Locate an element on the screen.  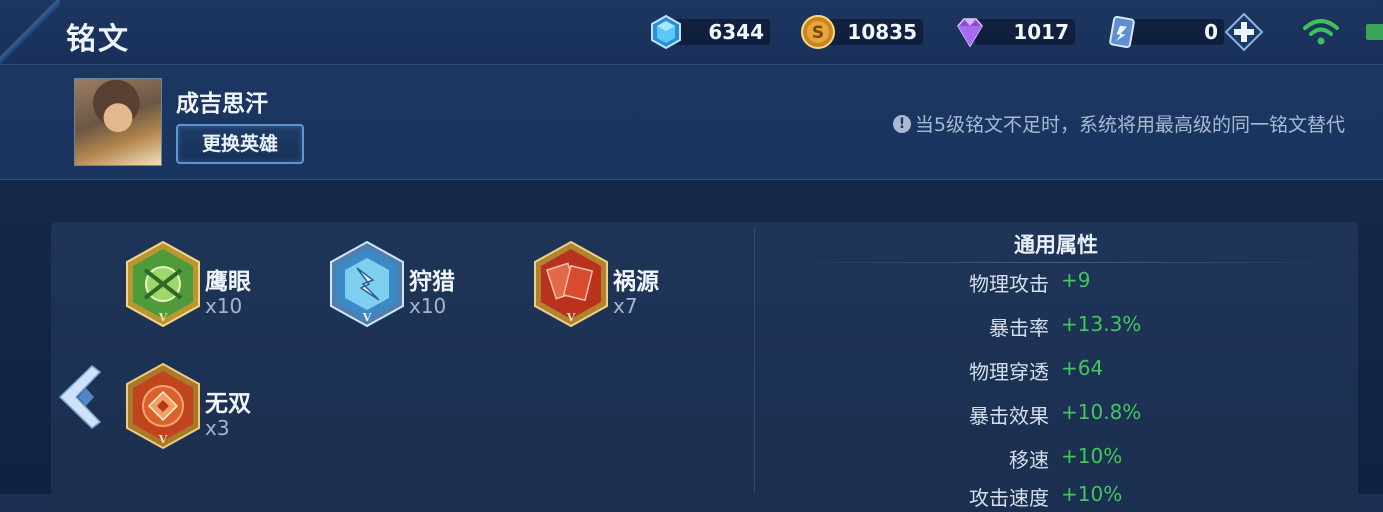
rune-name: 鹰眼 is located at coordinates (228, 282).